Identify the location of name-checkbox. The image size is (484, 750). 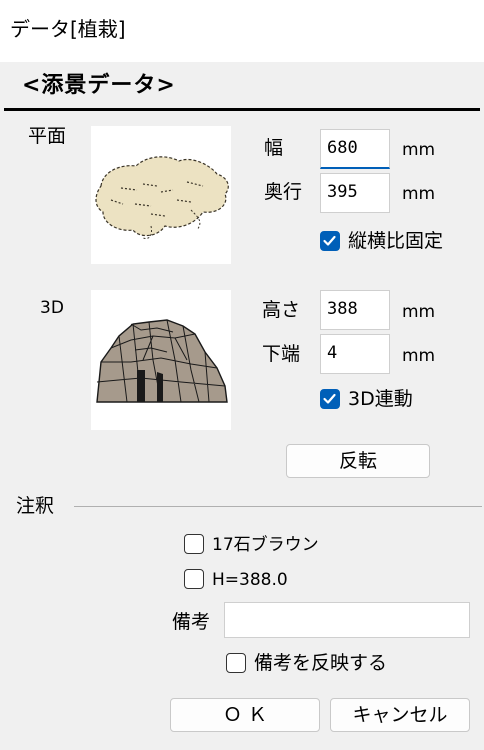
(194, 544).